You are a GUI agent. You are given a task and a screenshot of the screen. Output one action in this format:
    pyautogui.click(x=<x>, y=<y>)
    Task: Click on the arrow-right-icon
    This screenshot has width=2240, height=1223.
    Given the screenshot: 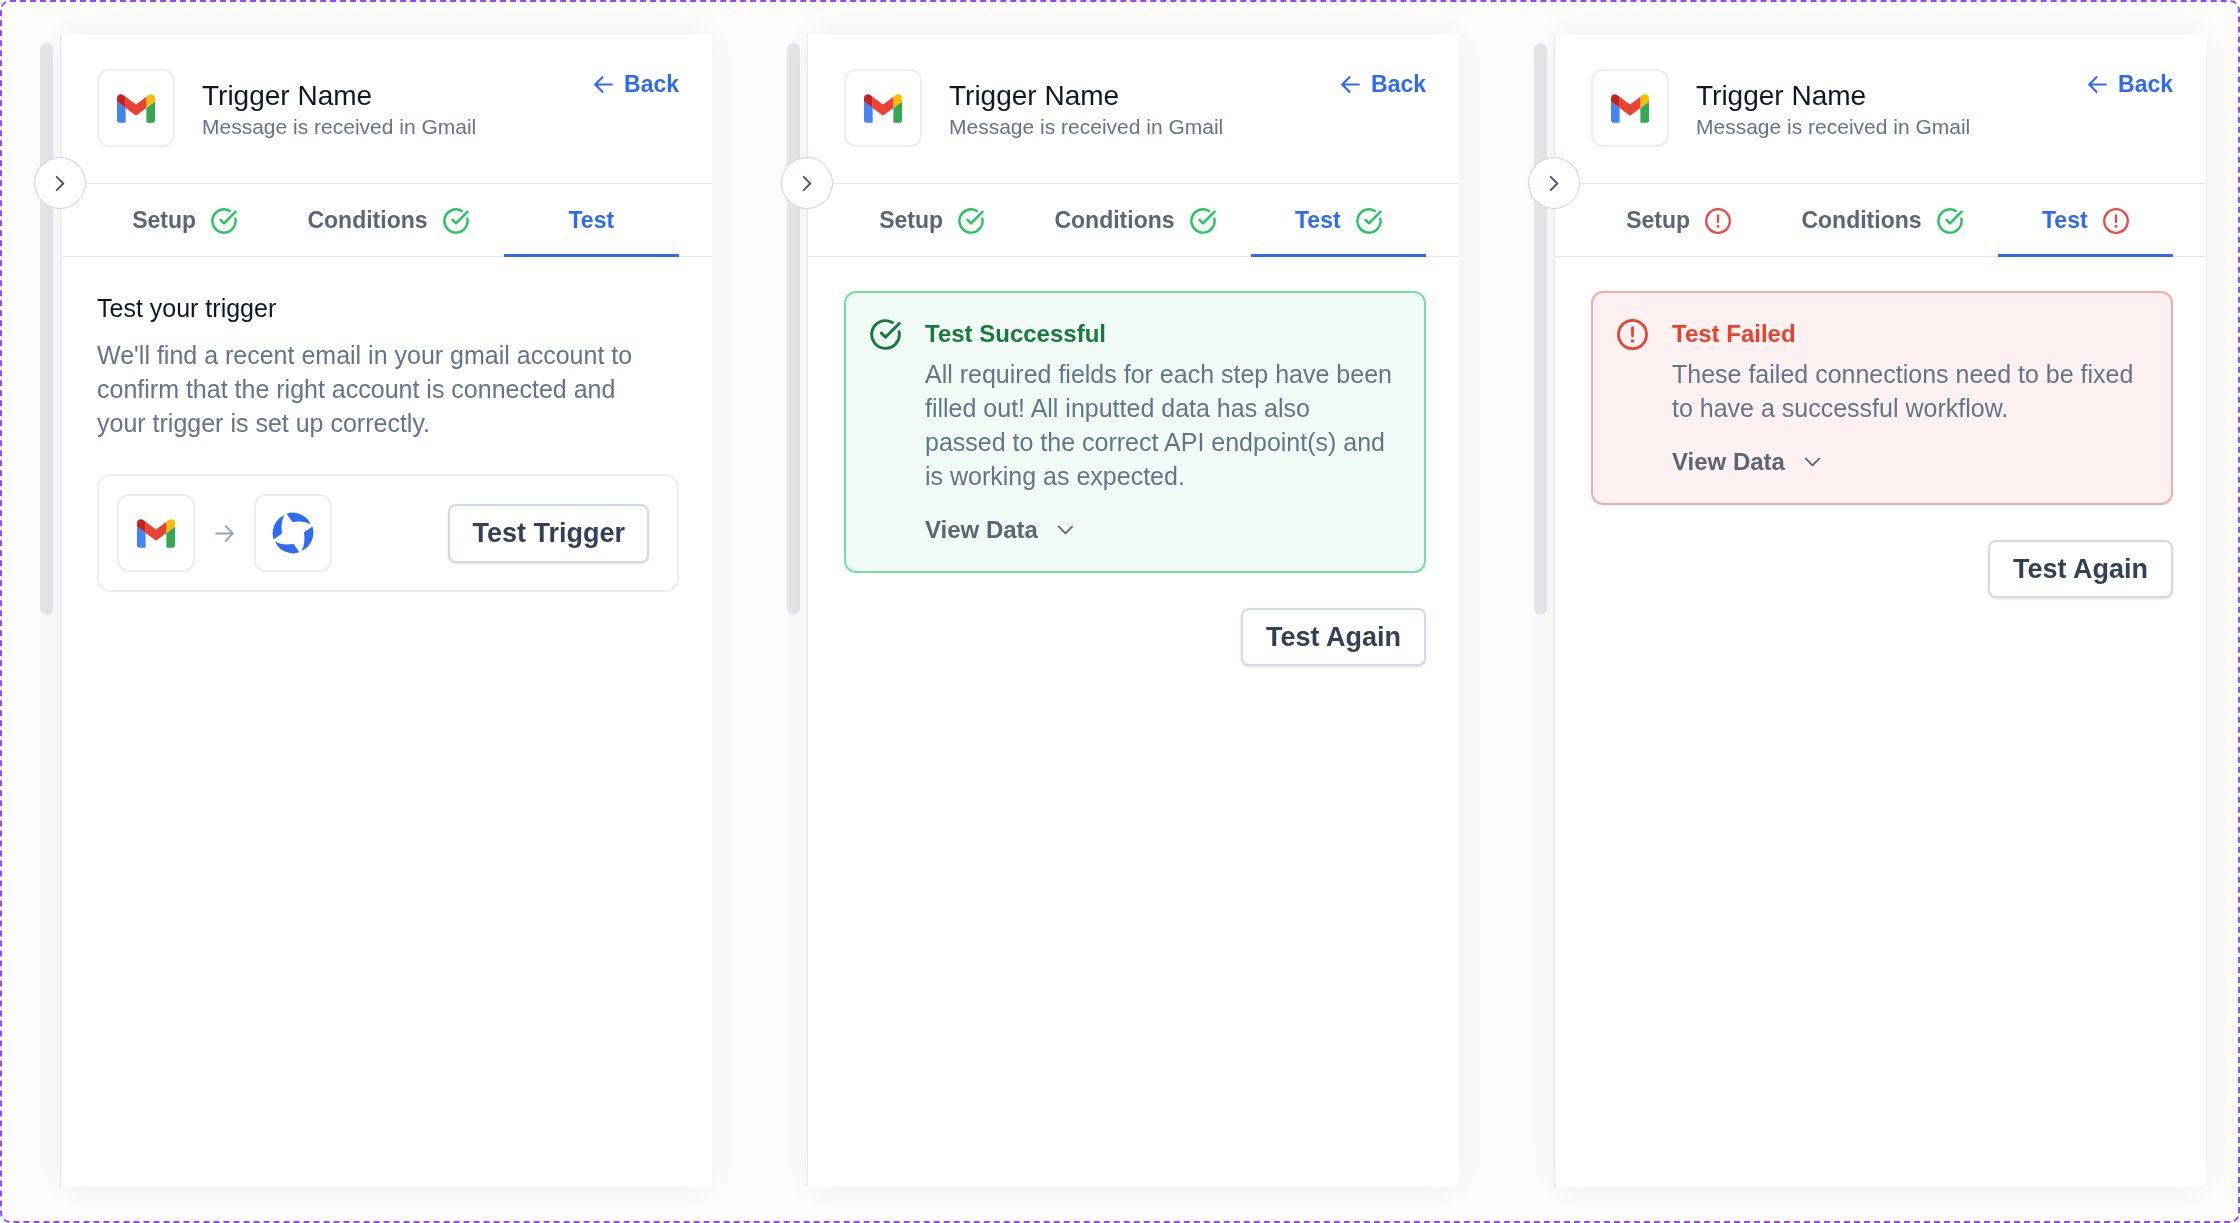 What is the action you would take?
    pyautogui.click(x=224, y=533)
    